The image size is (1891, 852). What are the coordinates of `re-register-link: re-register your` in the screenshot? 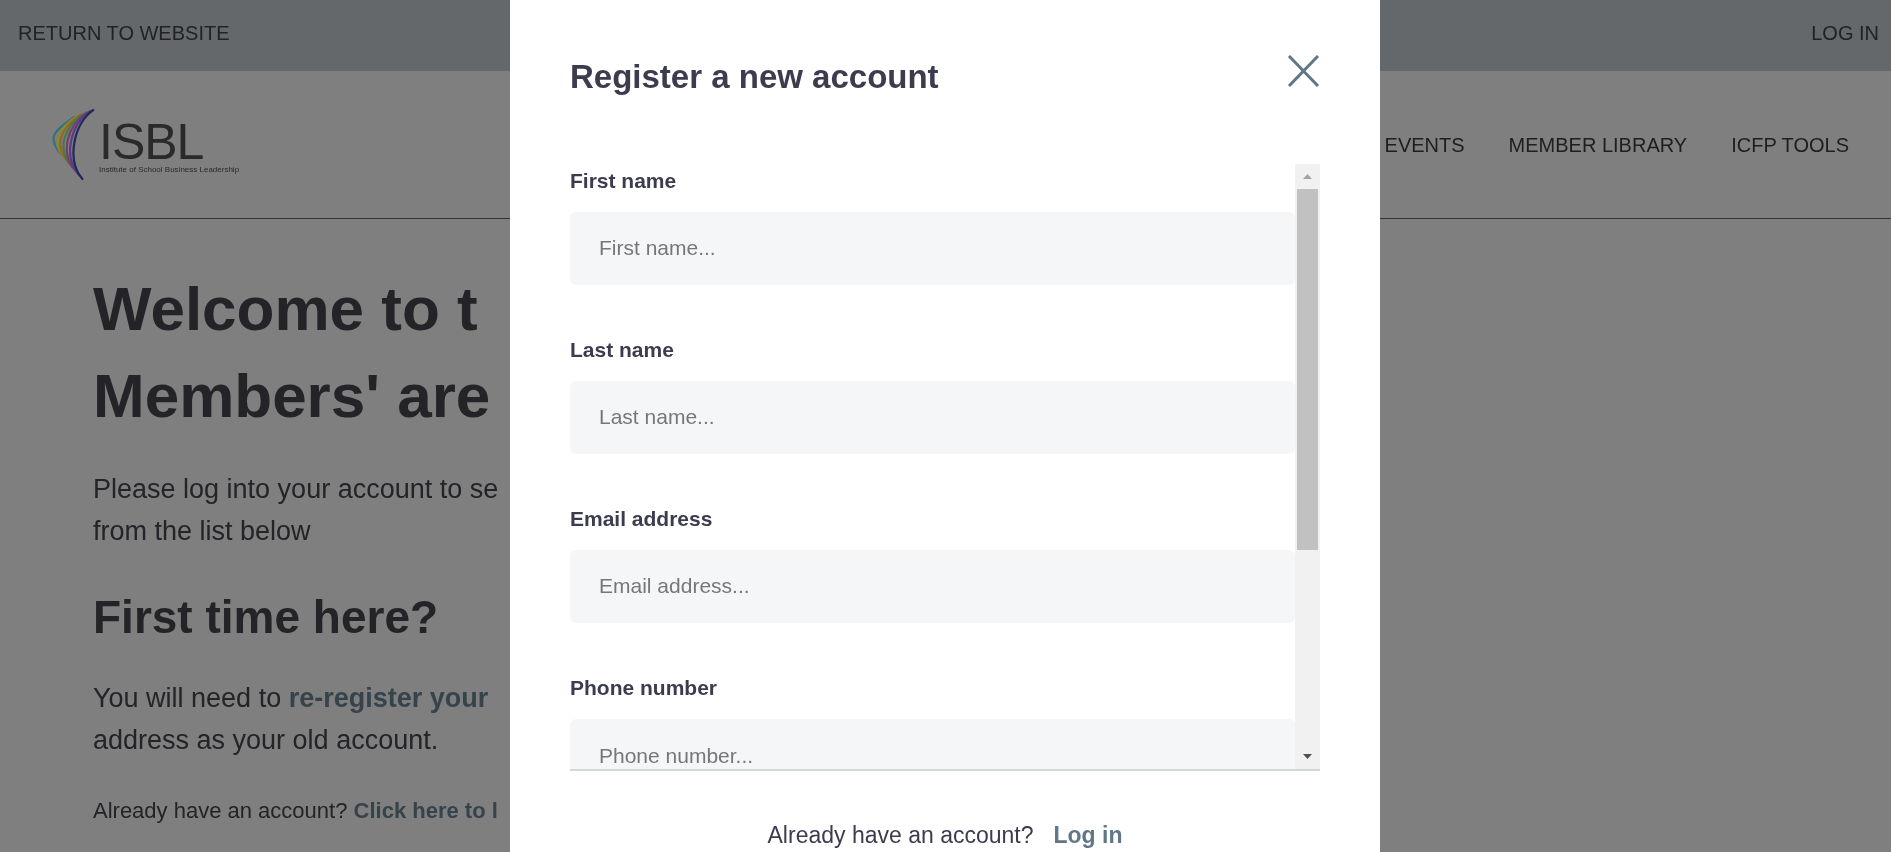 It's located at (388, 698).